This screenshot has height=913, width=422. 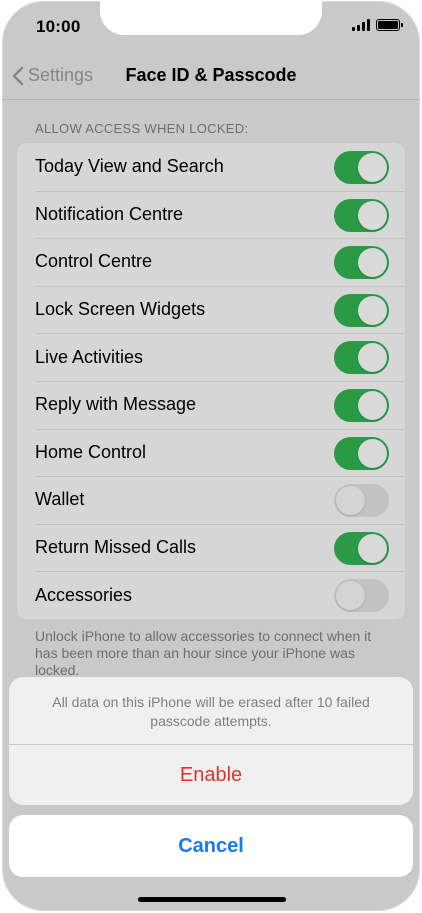 I want to click on battery-icon, so click(x=389, y=25).